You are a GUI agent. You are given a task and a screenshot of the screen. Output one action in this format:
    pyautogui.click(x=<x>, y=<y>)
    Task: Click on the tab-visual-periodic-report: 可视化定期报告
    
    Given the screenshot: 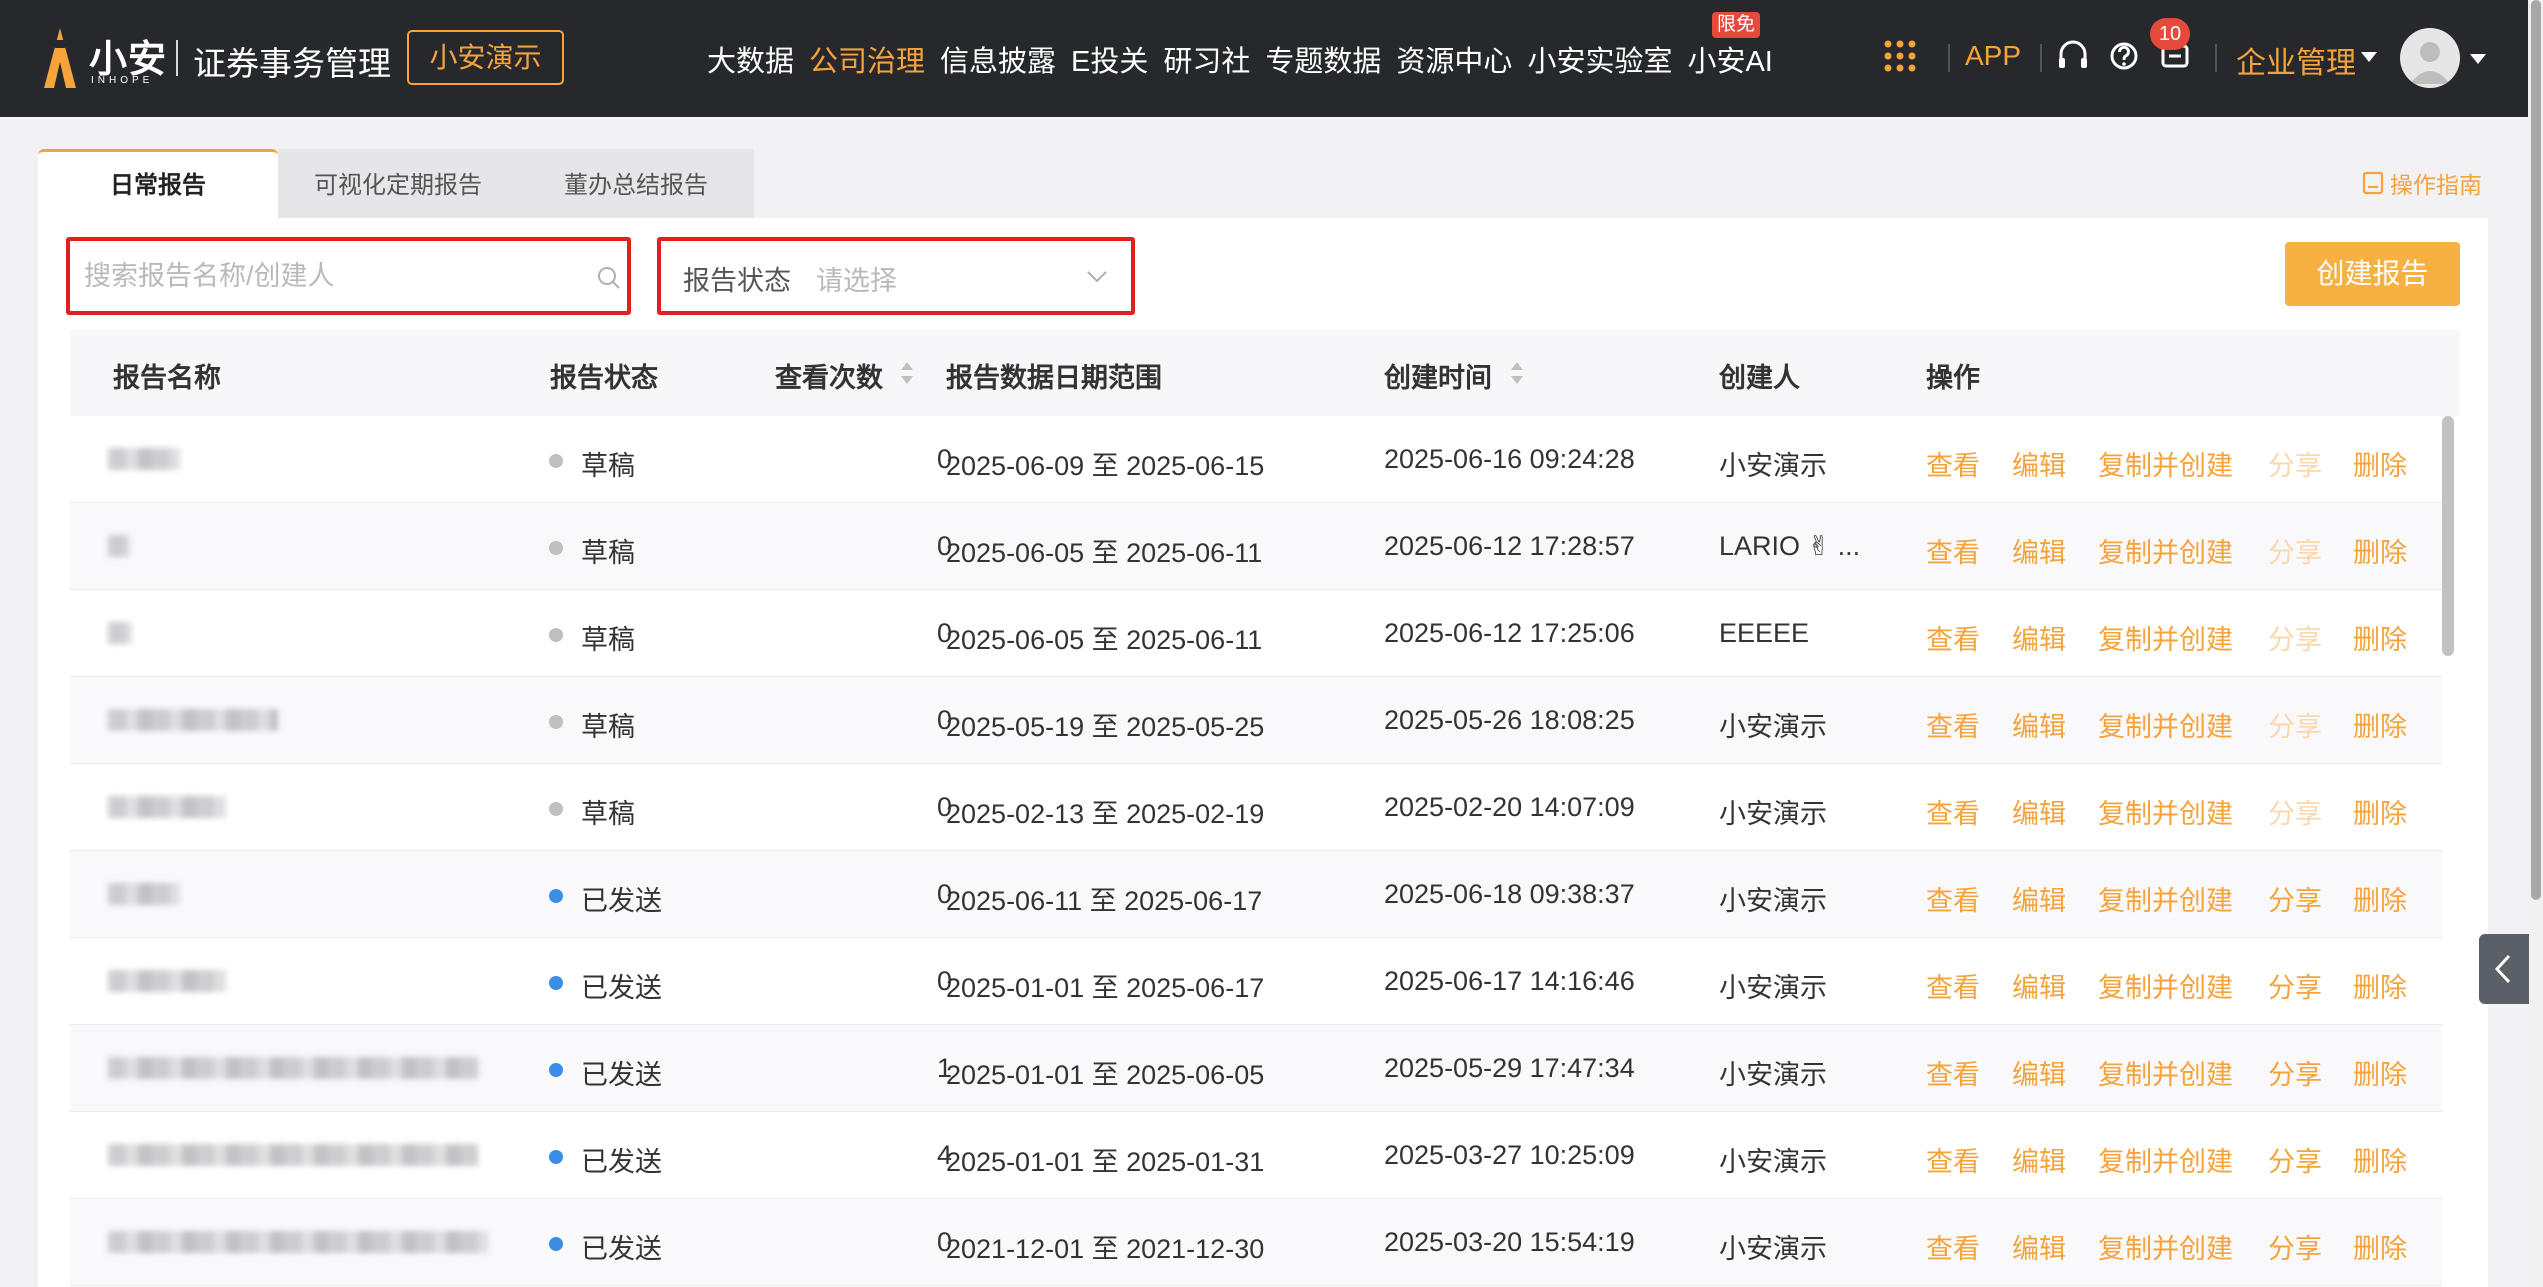 What is the action you would take?
    pyautogui.click(x=398, y=184)
    